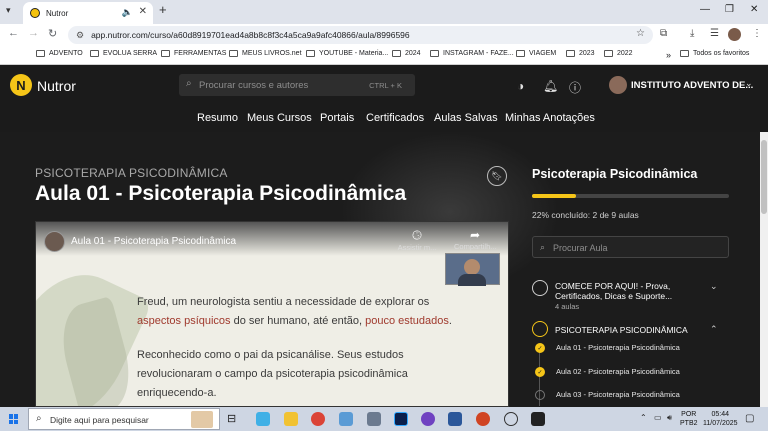  What do you see at coordinates (692, 33) in the screenshot?
I see `download-icon: ⤓` at bounding box center [692, 33].